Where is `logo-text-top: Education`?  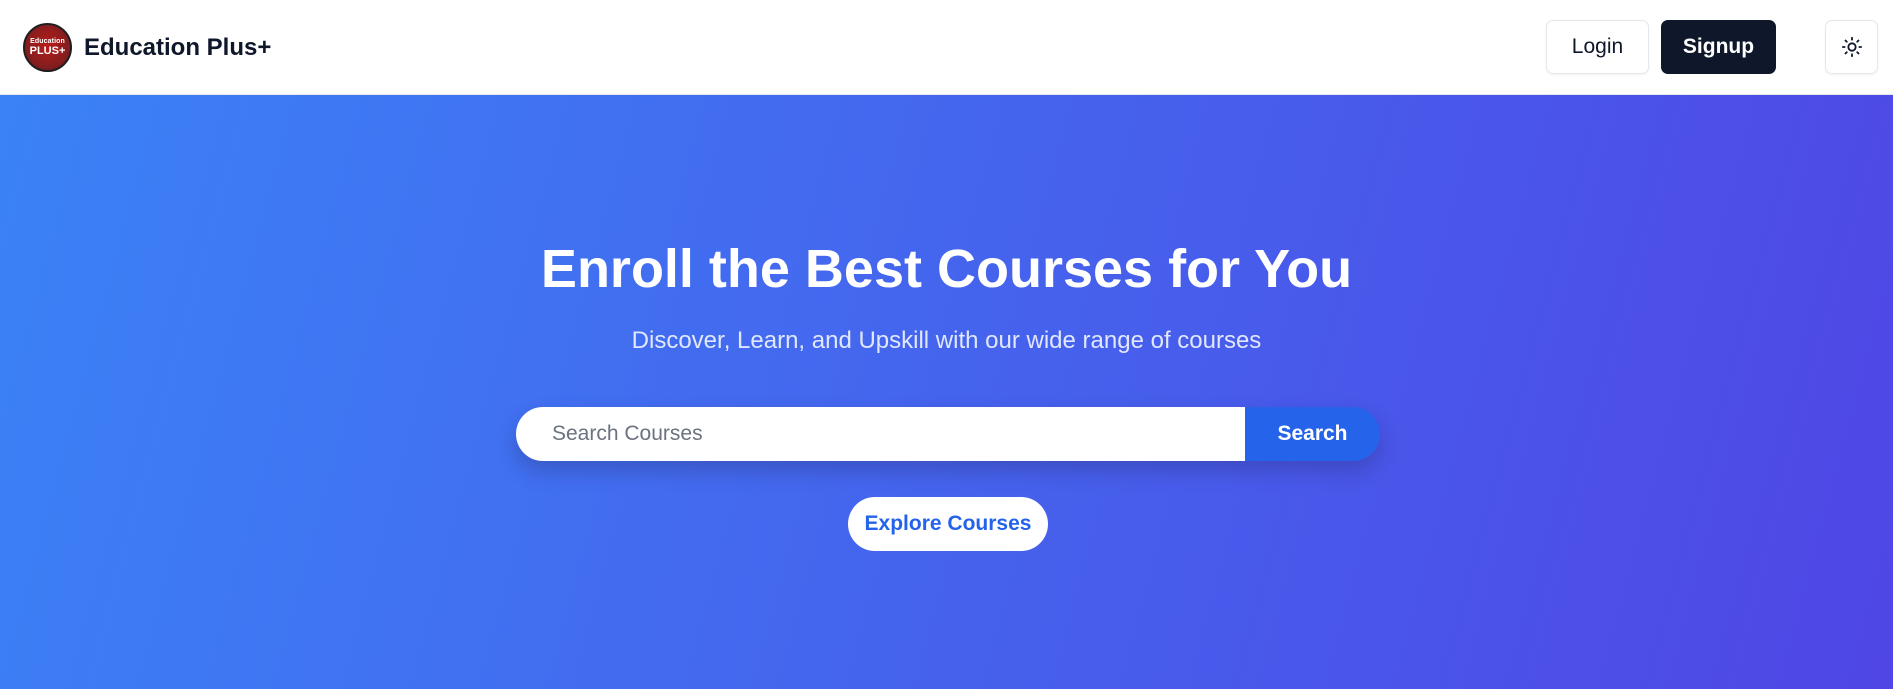
logo-text-top: Education is located at coordinates (47, 41).